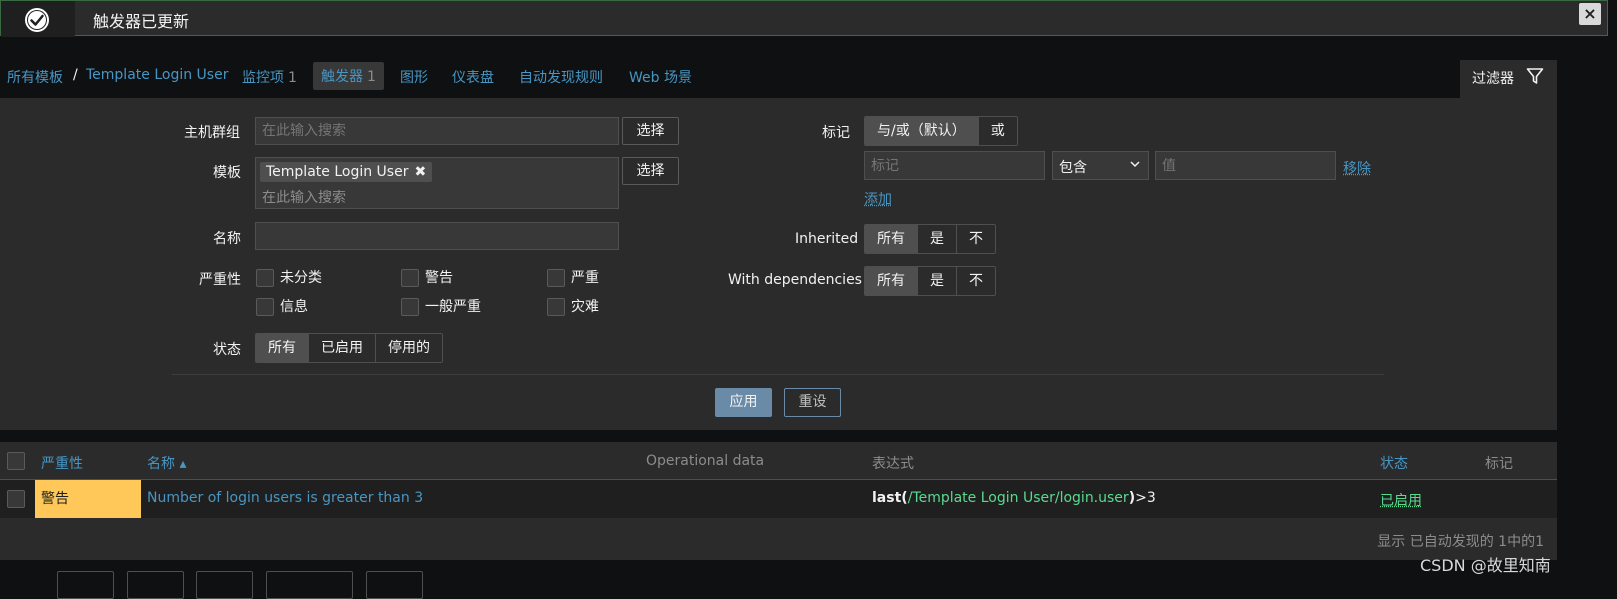  What do you see at coordinates (1493, 79) in the screenshot?
I see `filter-tab-label: 过滤器` at bounding box center [1493, 79].